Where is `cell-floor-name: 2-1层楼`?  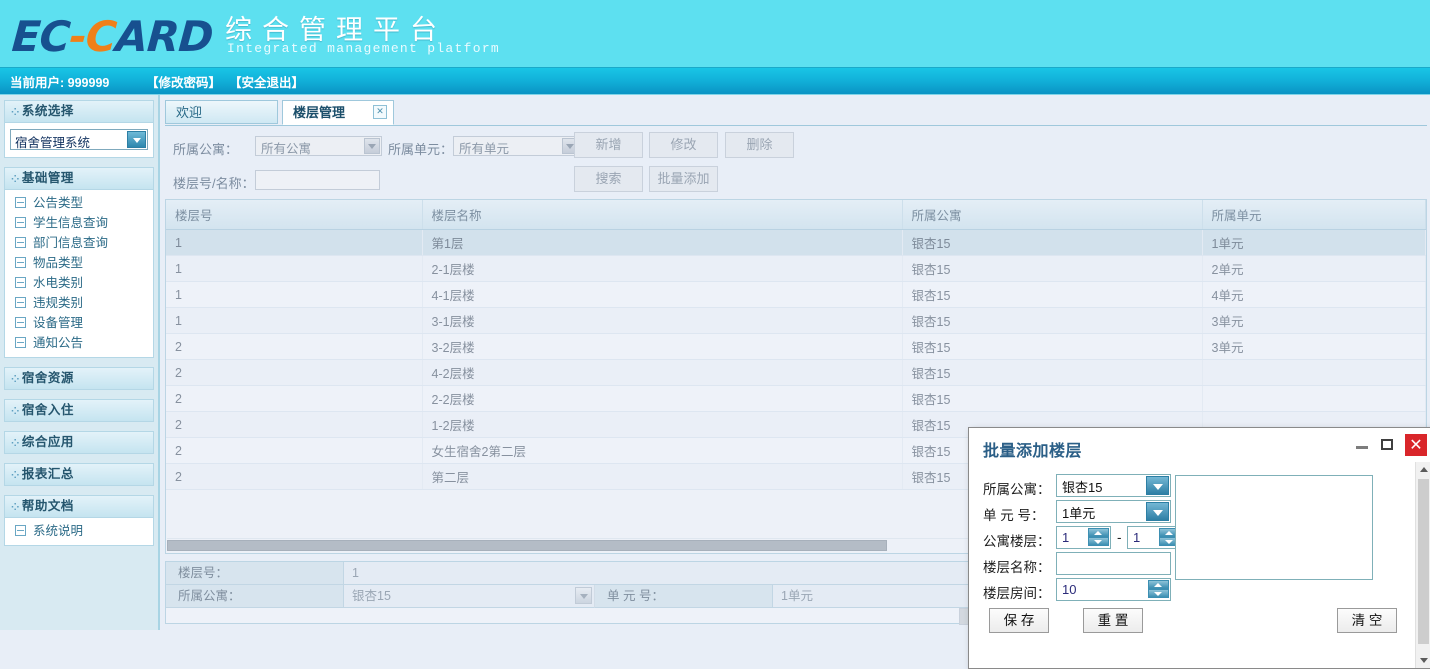
cell-floor-name: 2-1层楼 is located at coordinates (662, 268).